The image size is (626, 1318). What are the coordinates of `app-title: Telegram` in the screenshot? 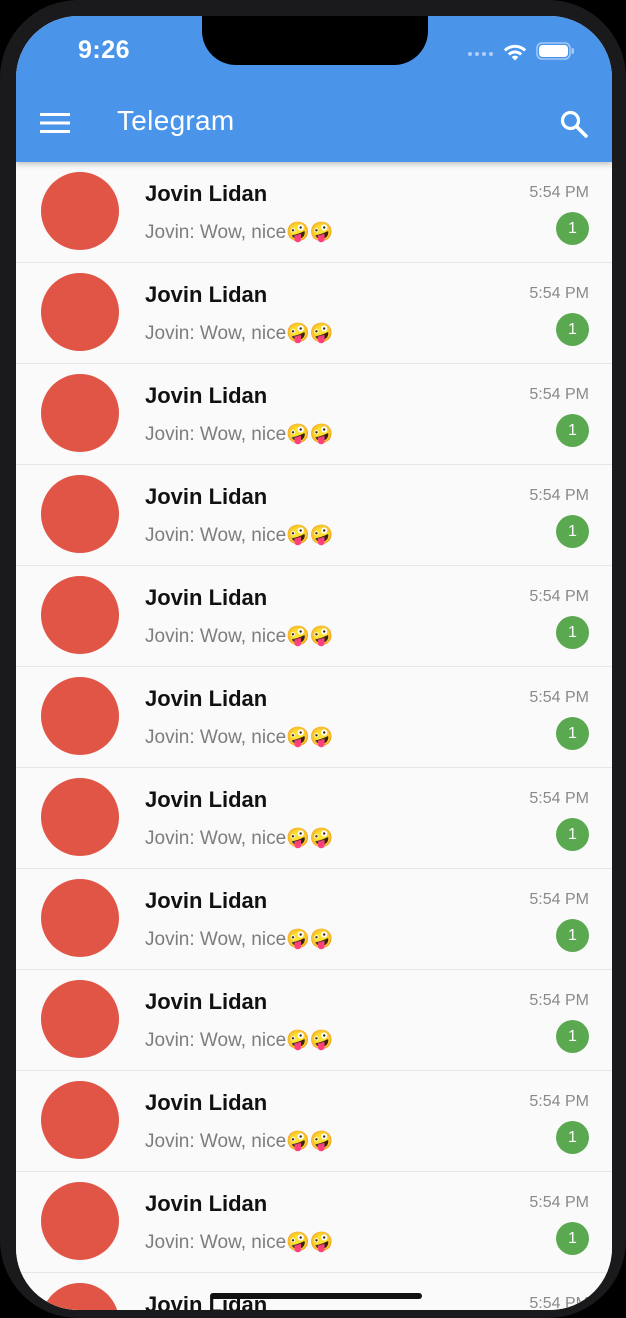 It's located at (176, 120).